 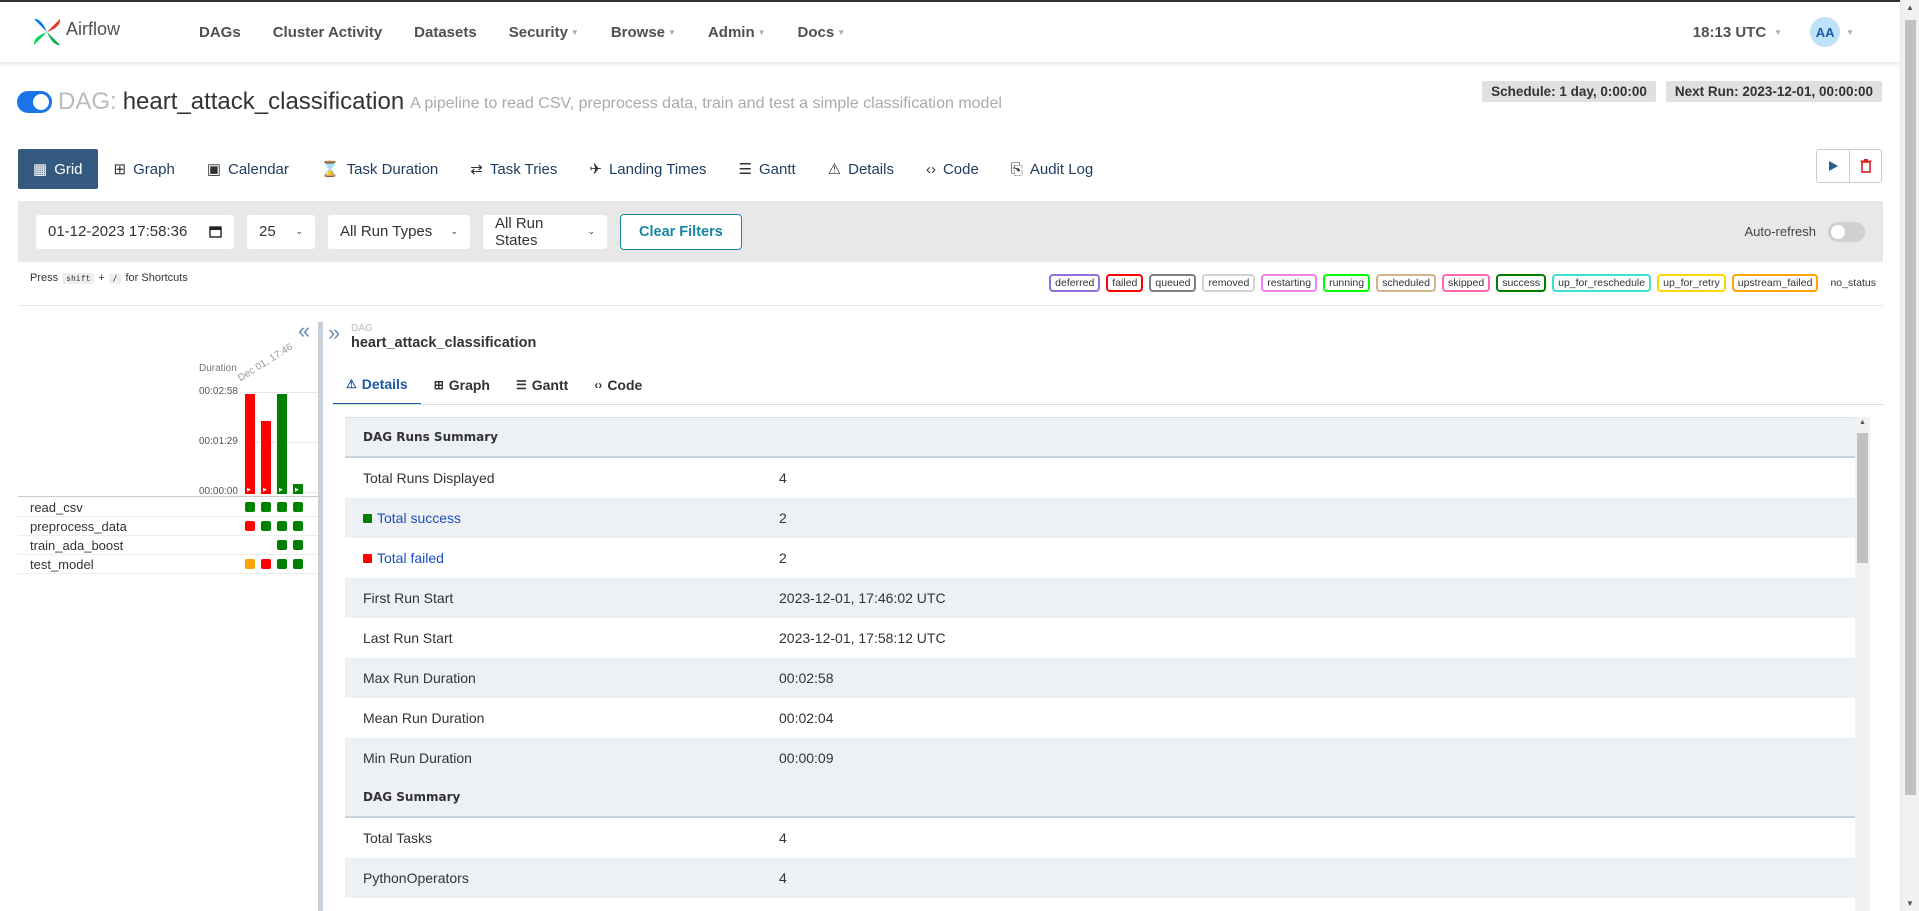 What do you see at coordinates (168, 564) in the screenshot?
I see `task-row: test_model` at bounding box center [168, 564].